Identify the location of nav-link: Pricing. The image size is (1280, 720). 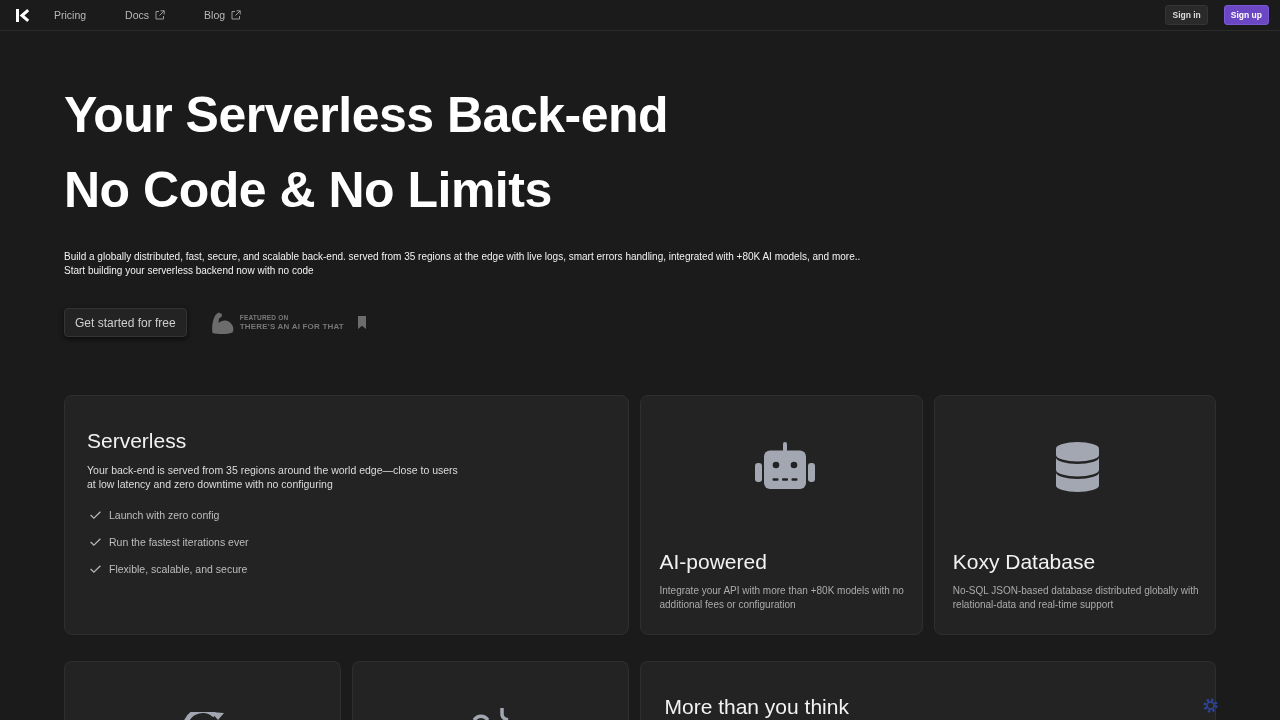
(70, 15).